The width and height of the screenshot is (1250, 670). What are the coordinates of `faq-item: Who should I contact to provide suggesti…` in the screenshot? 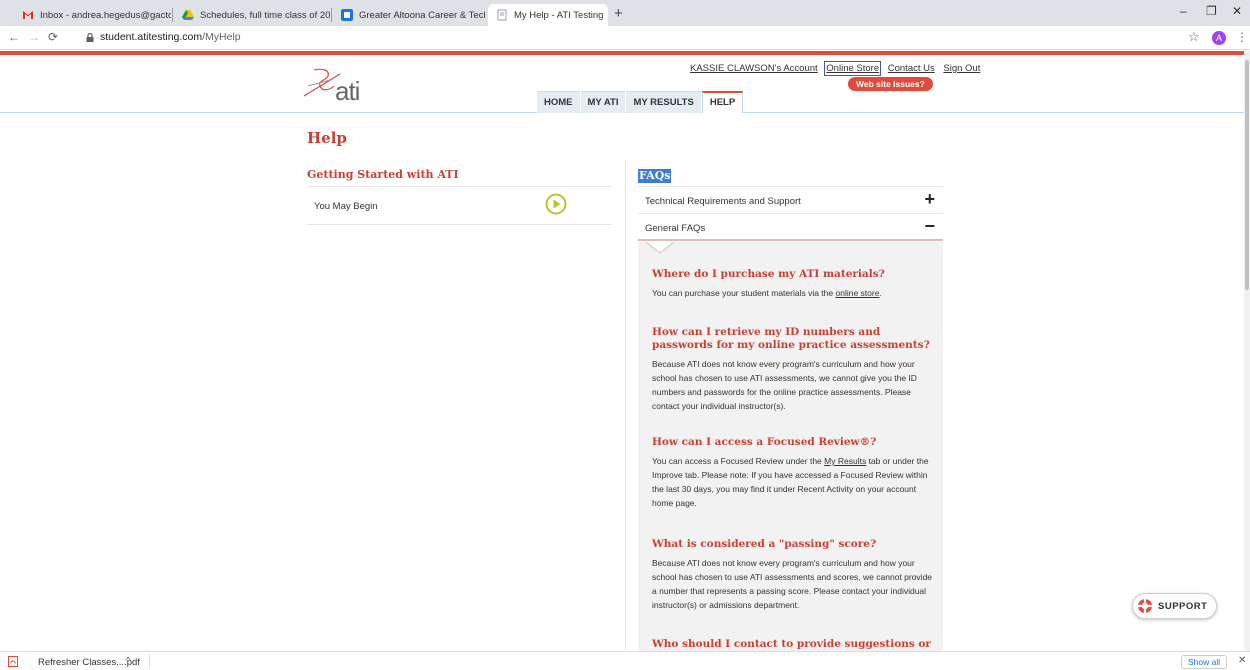 It's located at (794, 645).